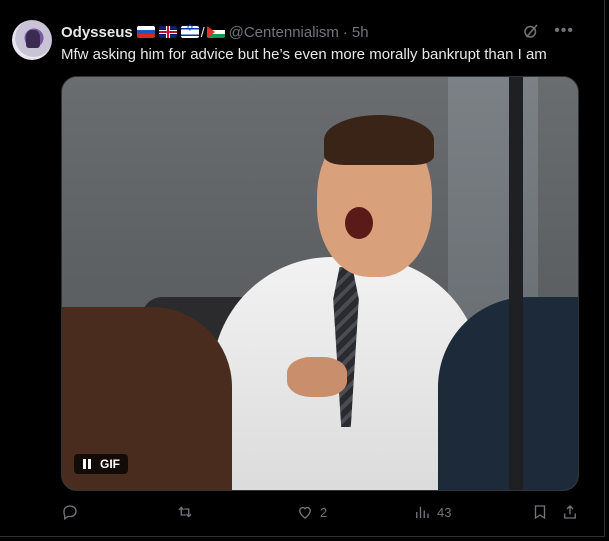 The image size is (609, 541). Describe the element at coordinates (360, 32) in the screenshot. I see `timestamp: 5h` at that location.